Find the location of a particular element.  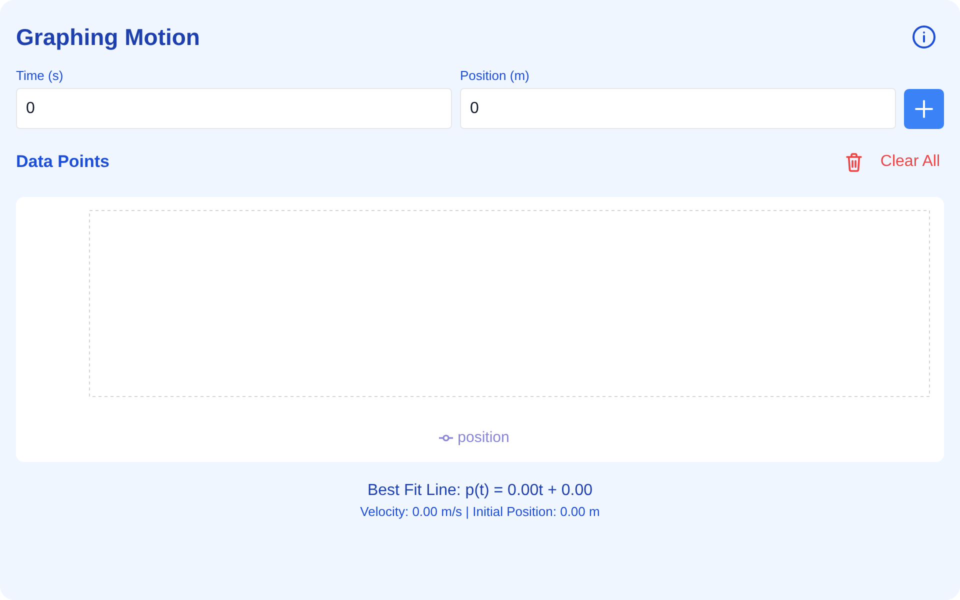

field-label: Position (m) is located at coordinates (495, 76).